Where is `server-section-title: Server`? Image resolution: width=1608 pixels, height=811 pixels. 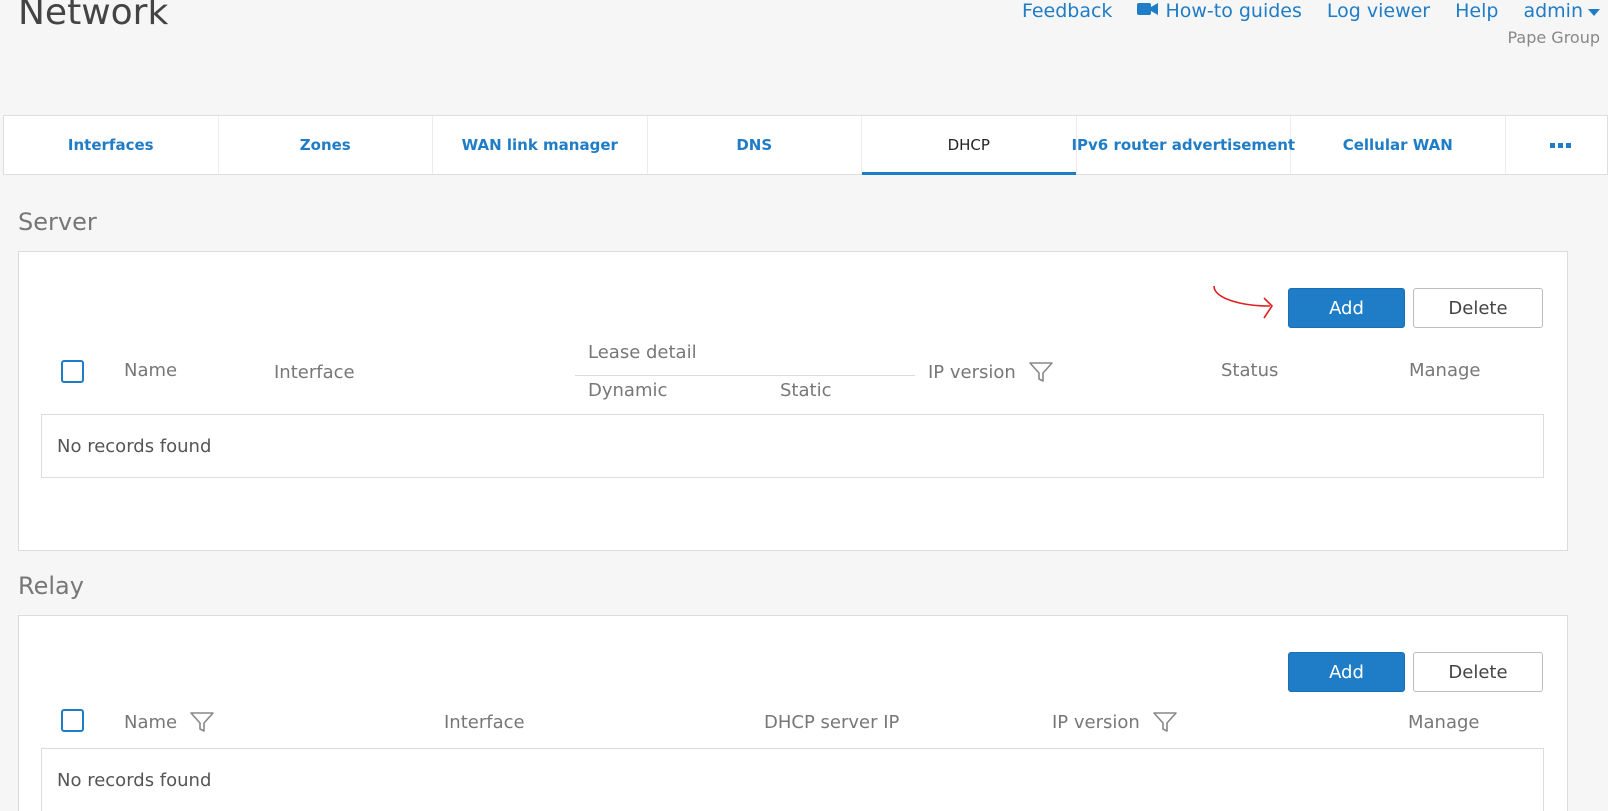 server-section-title: Server is located at coordinates (57, 222).